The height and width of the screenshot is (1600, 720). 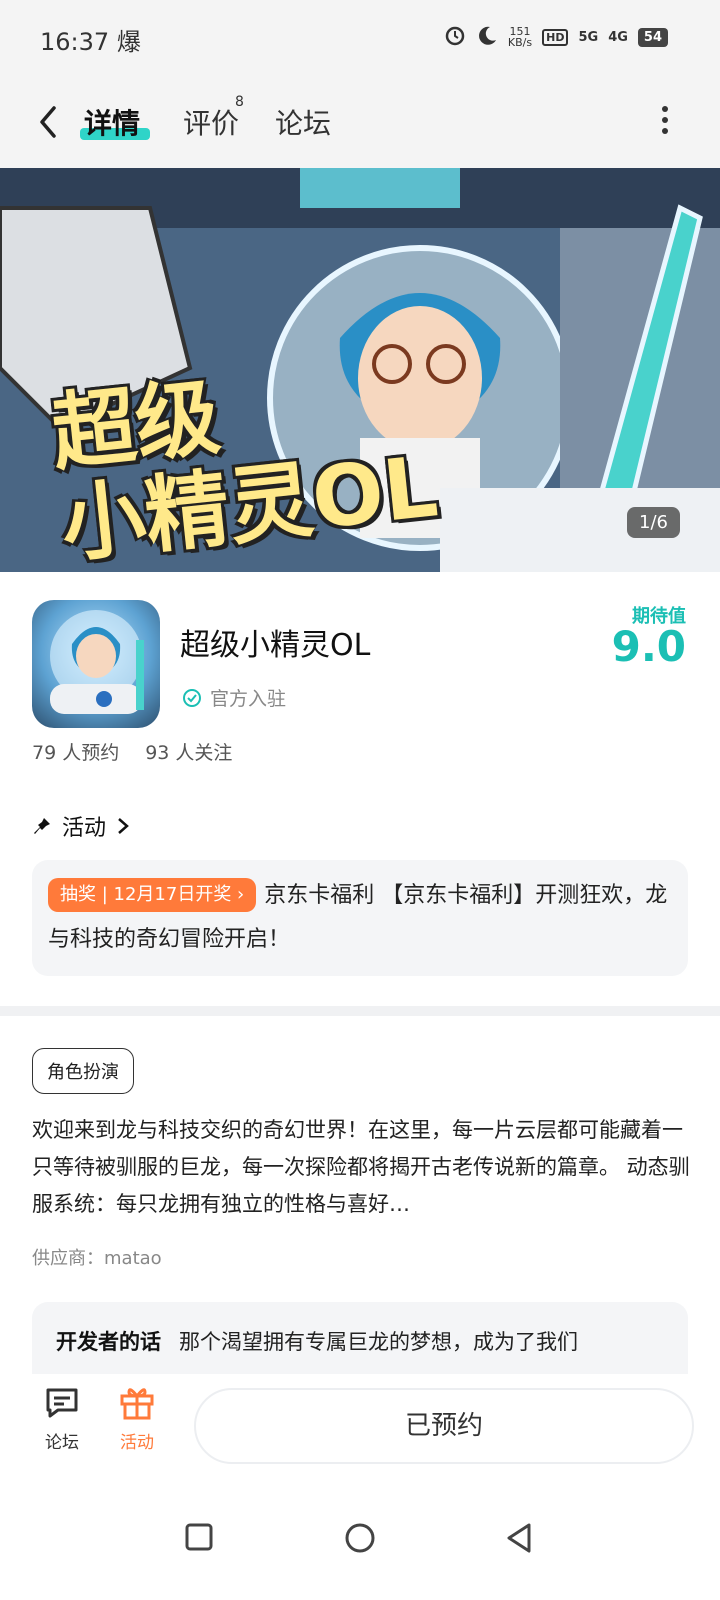 What do you see at coordinates (360, 38) in the screenshot?
I see `status-bar: 16:37 爆 151 KB/s HD 5G 4G 54` at bounding box center [360, 38].